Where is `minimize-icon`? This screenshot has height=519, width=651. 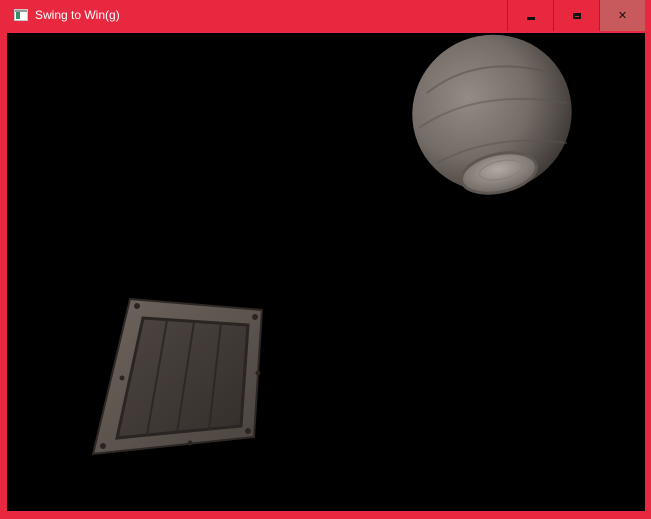
minimize-icon is located at coordinates (530, 18).